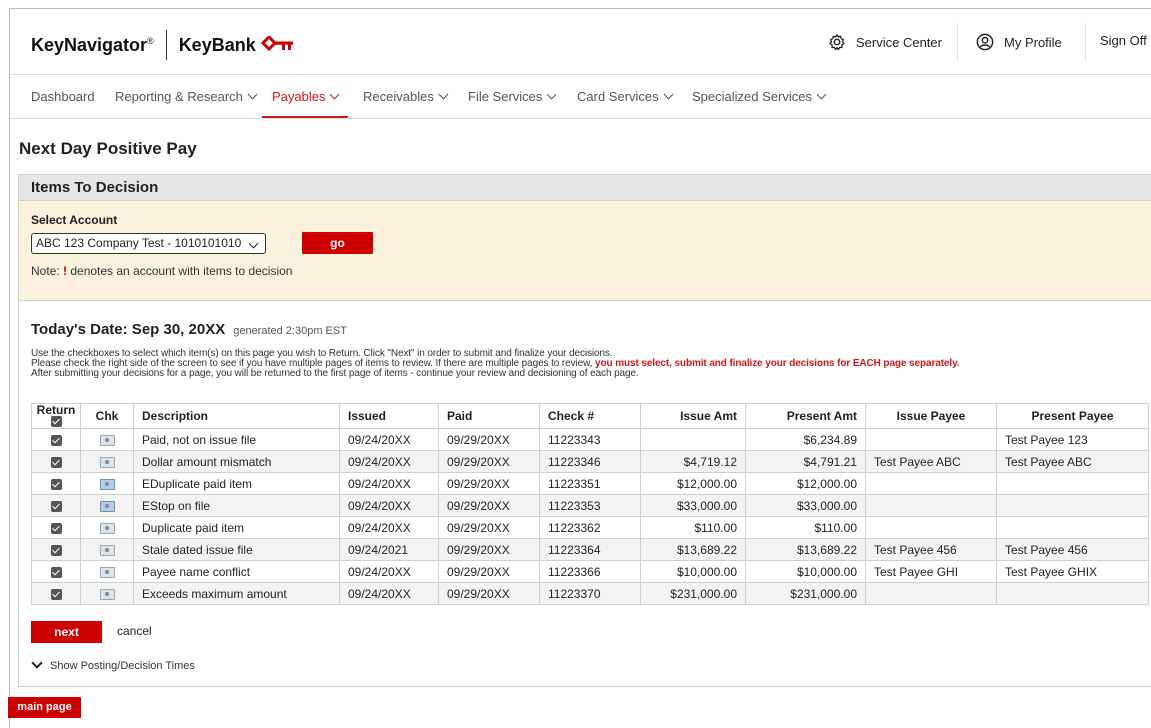  Describe the element at coordinates (66, 632) in the screenshot. I see `next-button: next` at that location.